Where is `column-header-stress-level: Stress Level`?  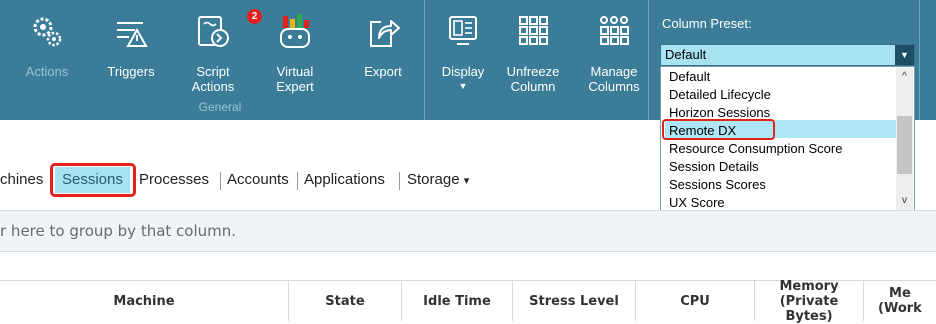
column-header-stress-level: Stress Level is located at coordinates (574, 301).